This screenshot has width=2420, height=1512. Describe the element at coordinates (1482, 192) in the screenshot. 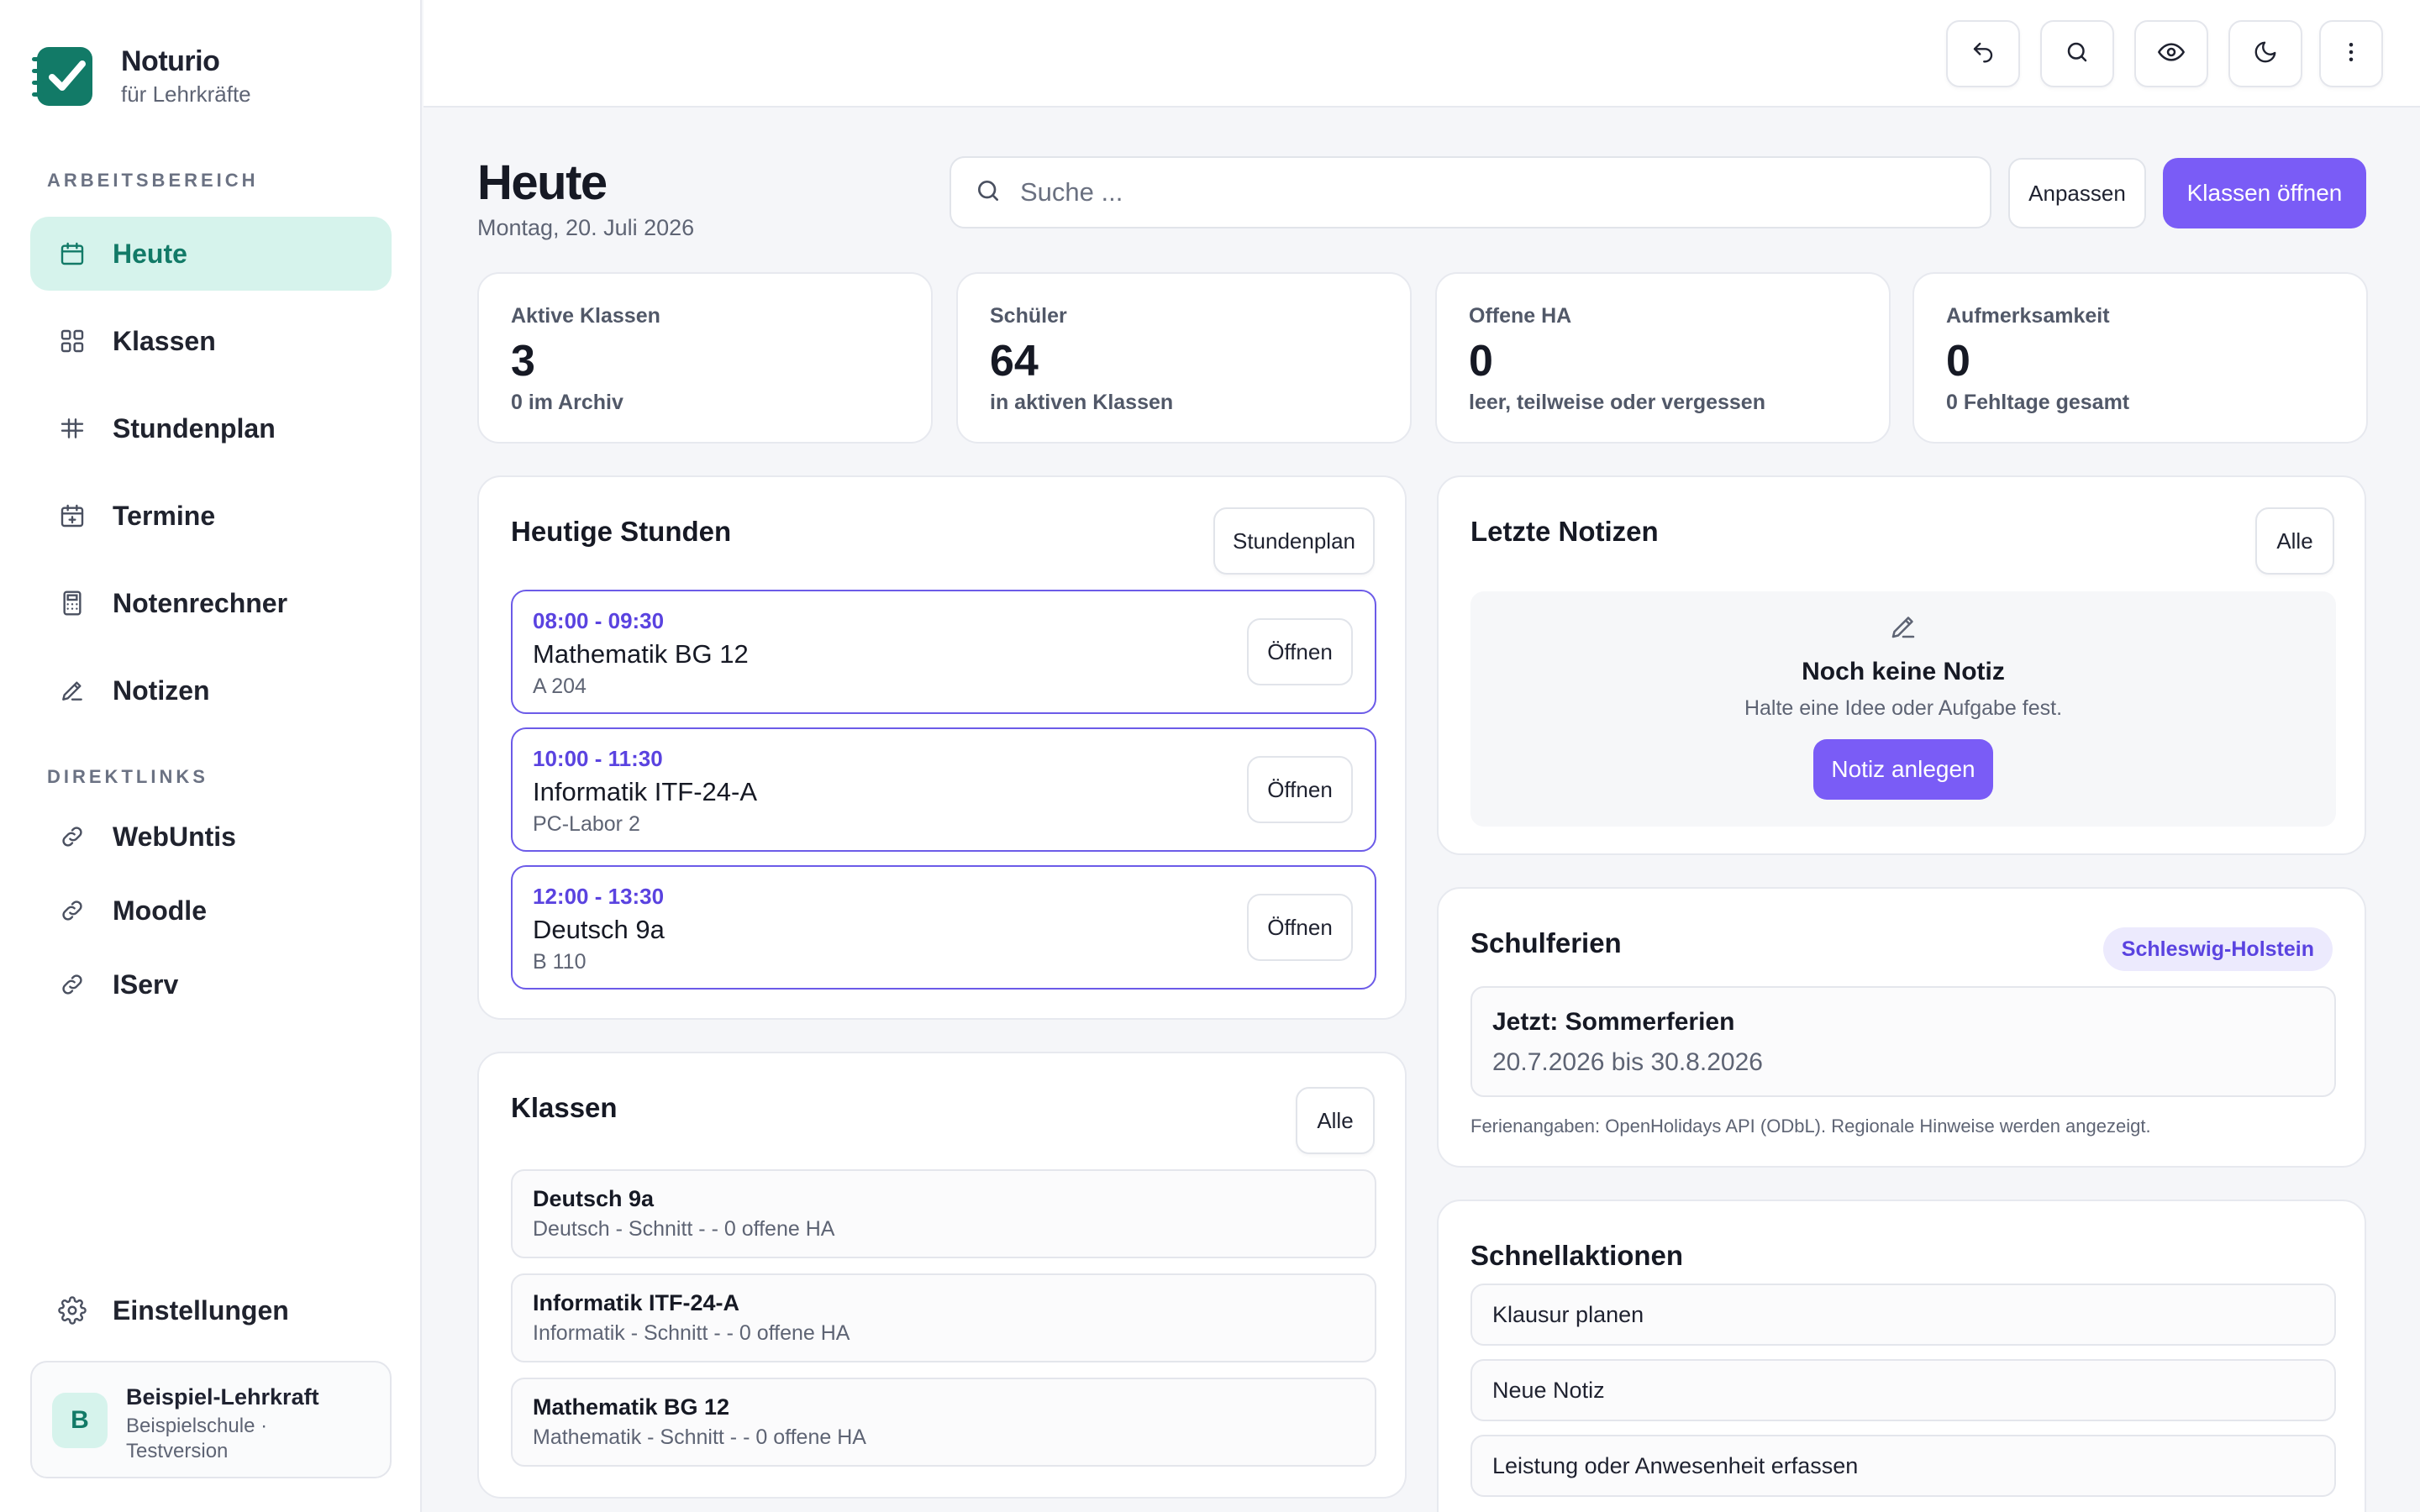

I see `search-input` at that location.